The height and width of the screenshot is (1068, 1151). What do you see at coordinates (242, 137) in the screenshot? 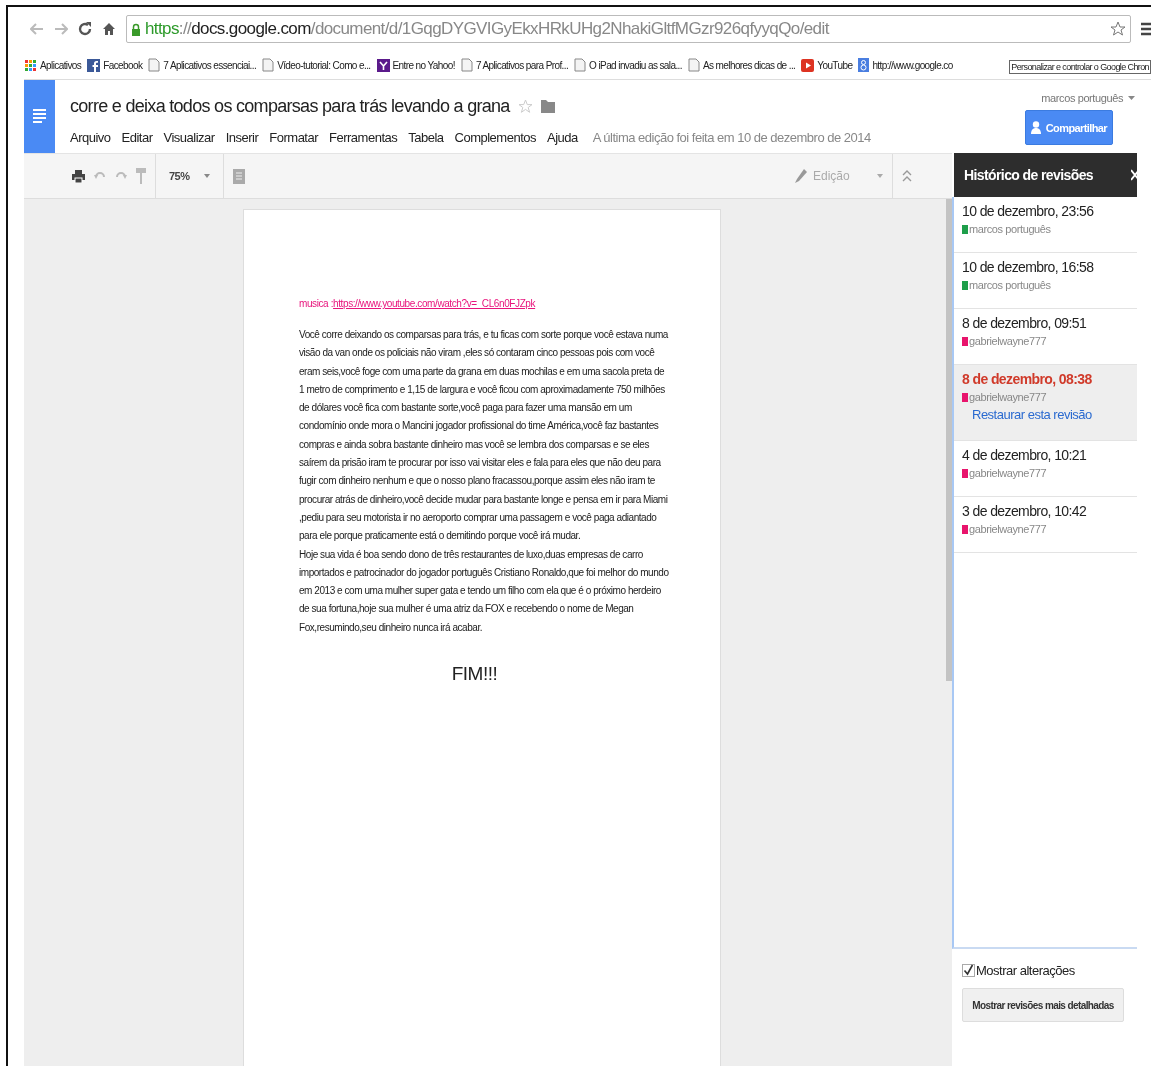
I see `menu-item: Inserir` at bounding box center [242, 137].